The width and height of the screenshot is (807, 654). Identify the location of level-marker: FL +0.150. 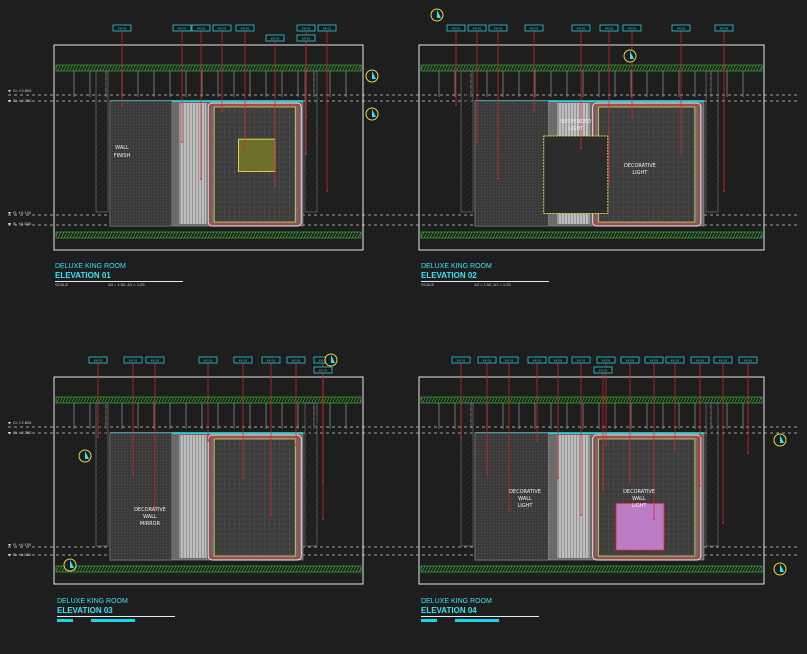
(22, 545).